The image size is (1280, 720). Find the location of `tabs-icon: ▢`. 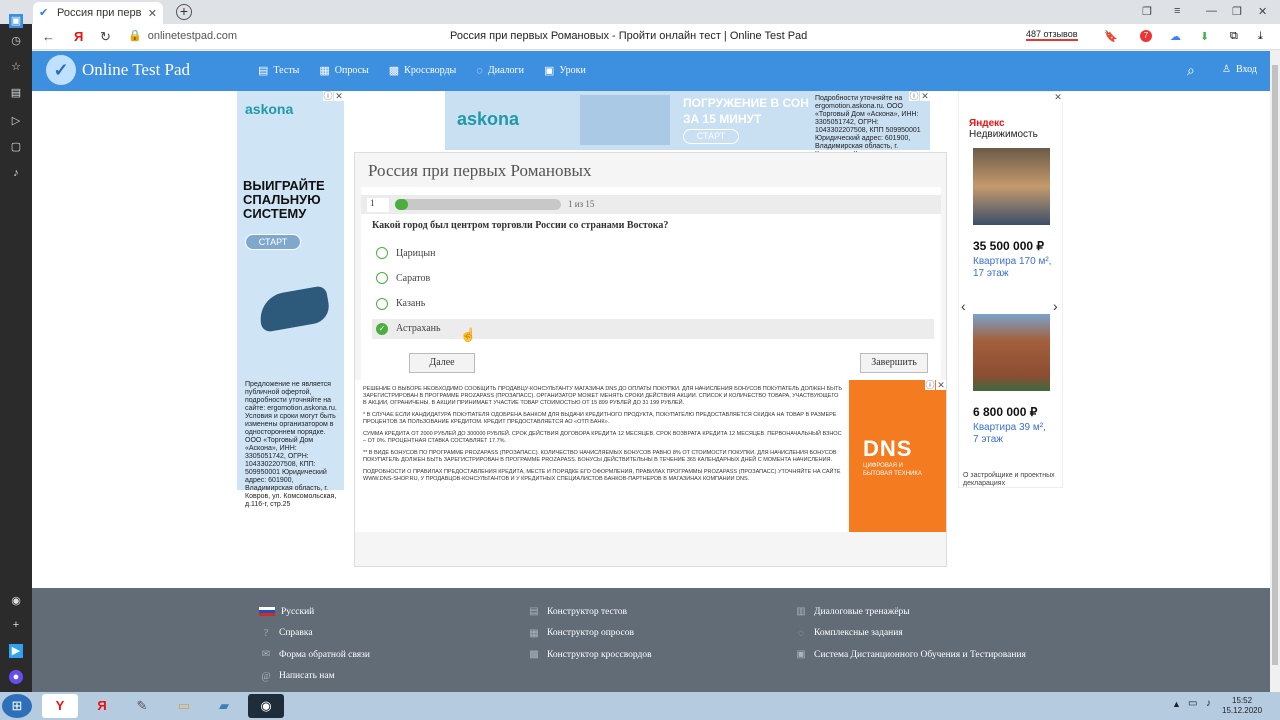

tabs-icon: ▢ is located at coordinates (16, 147).